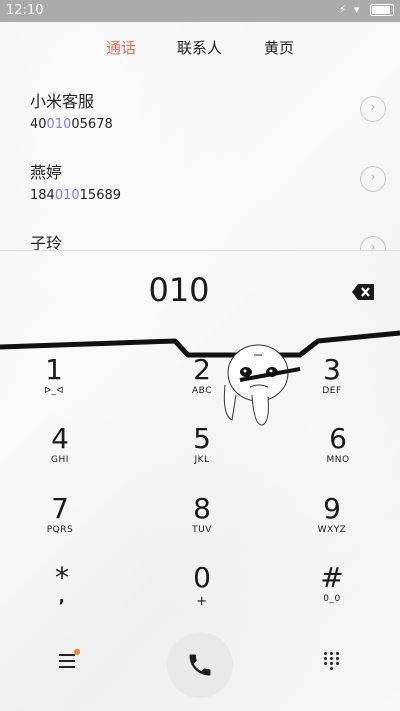 This screenshot has width=400, height=711. I want to click on status-time: 12:10, so click(25, 10).